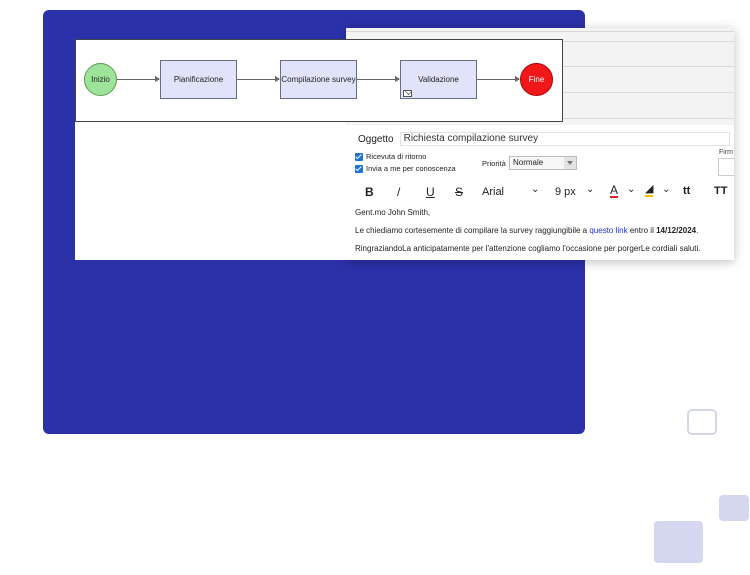  Describe the element at coordinates (726, 152) in the screenshot. I see `signature-label: Firm` at that location.